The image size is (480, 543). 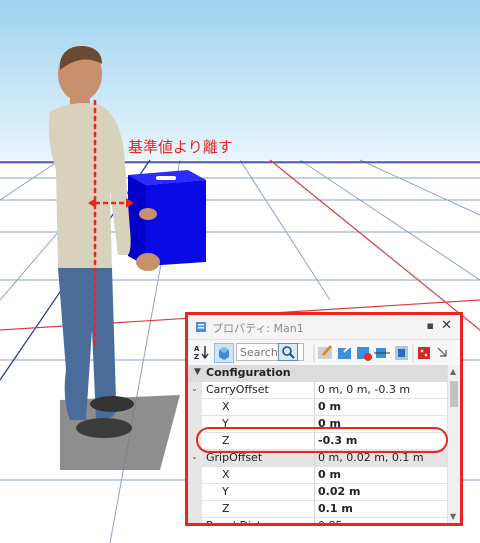 What do you see at coordinates (226, 508) in the screenshot?
I see `property-name: Z` at bounding box center [226, 508].